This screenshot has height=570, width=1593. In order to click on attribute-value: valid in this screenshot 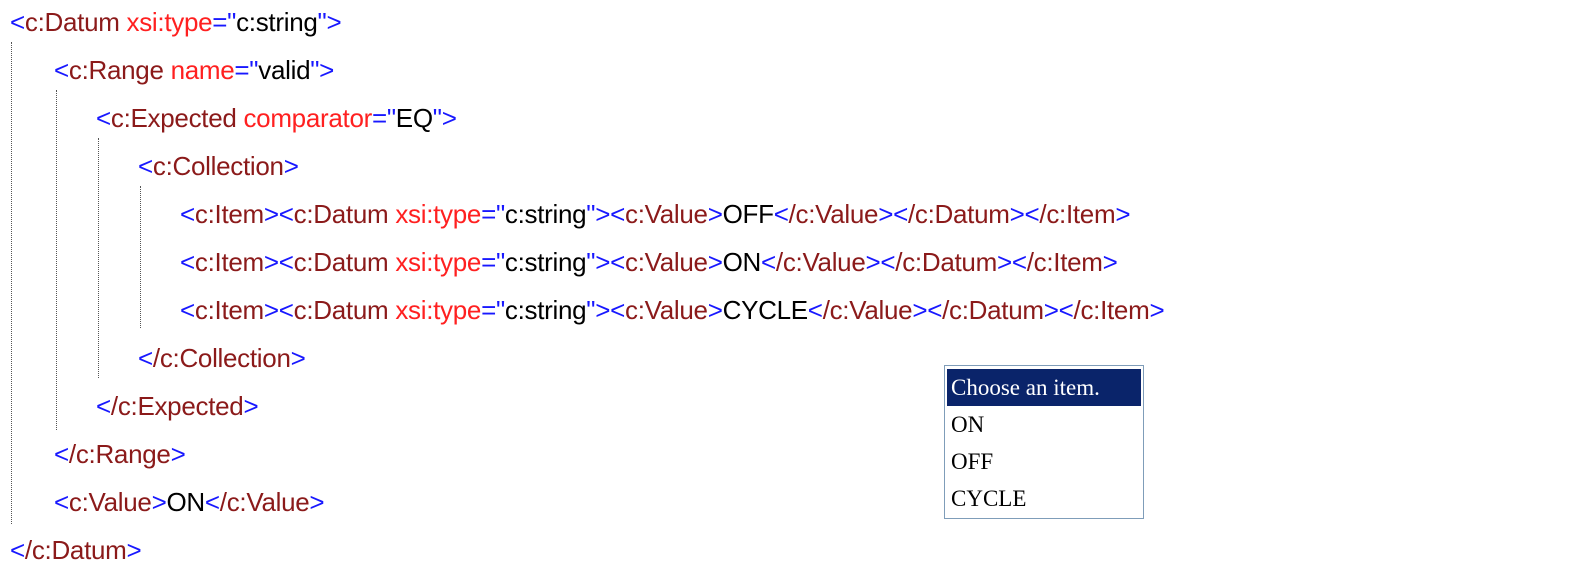, I will do `click(284, 70)`.